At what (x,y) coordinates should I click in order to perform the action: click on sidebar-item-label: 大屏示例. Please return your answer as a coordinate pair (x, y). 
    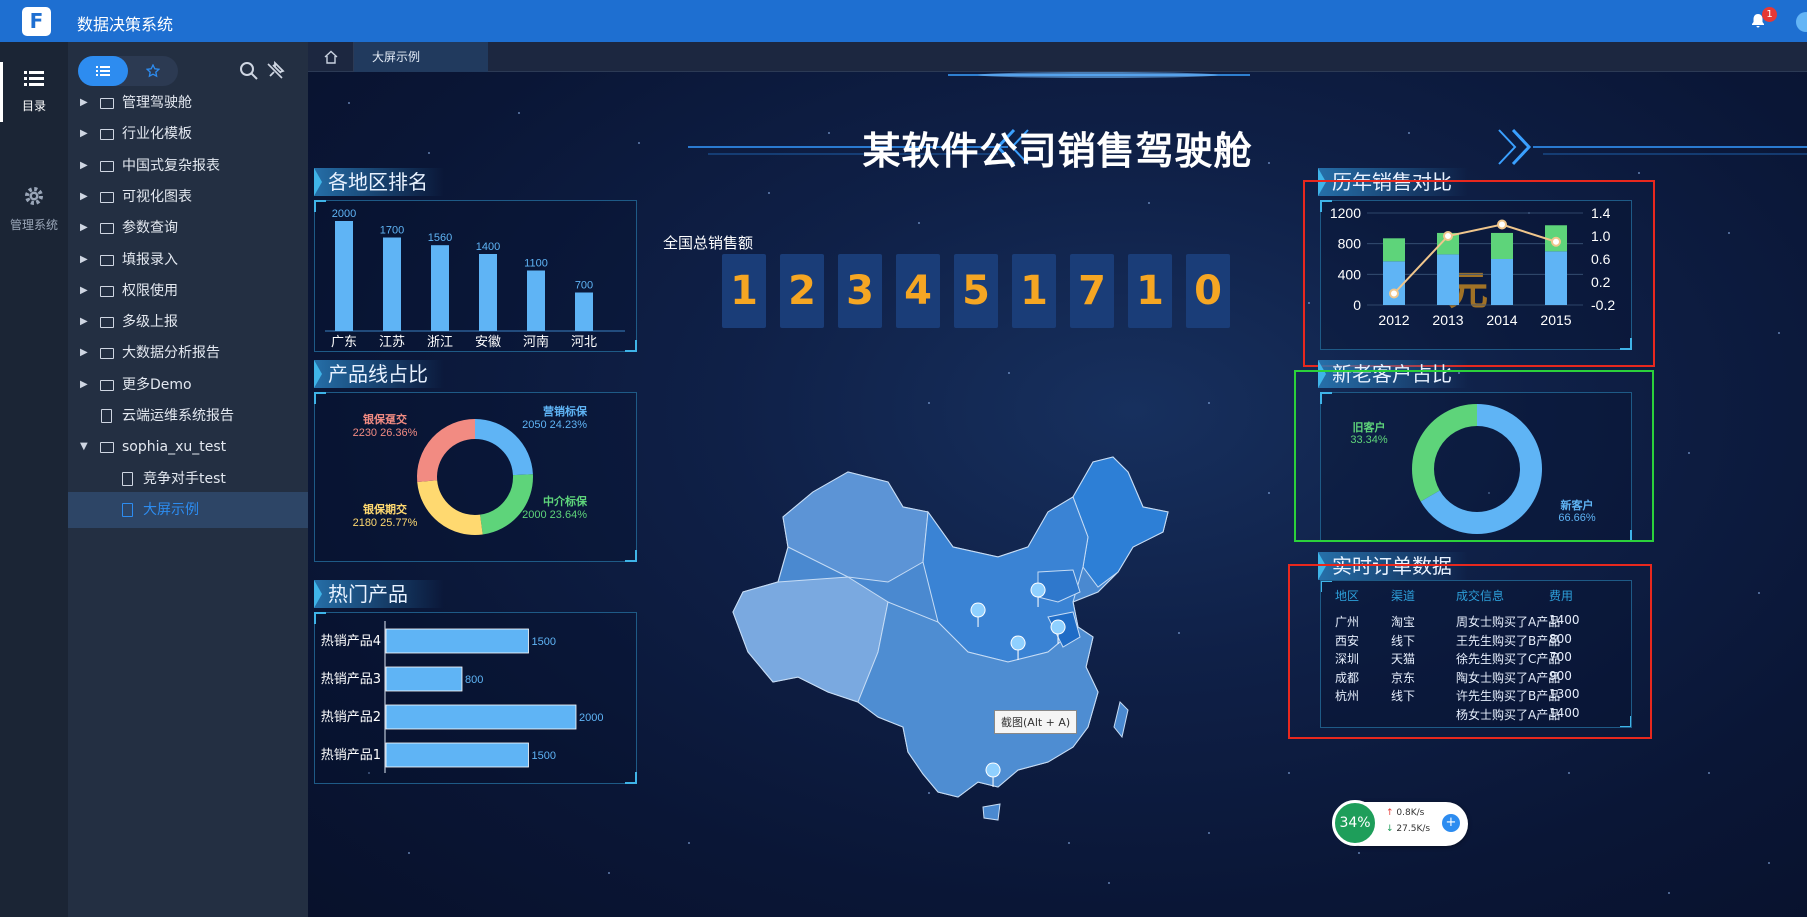
    Looking at the image, I should click on (171, 509).